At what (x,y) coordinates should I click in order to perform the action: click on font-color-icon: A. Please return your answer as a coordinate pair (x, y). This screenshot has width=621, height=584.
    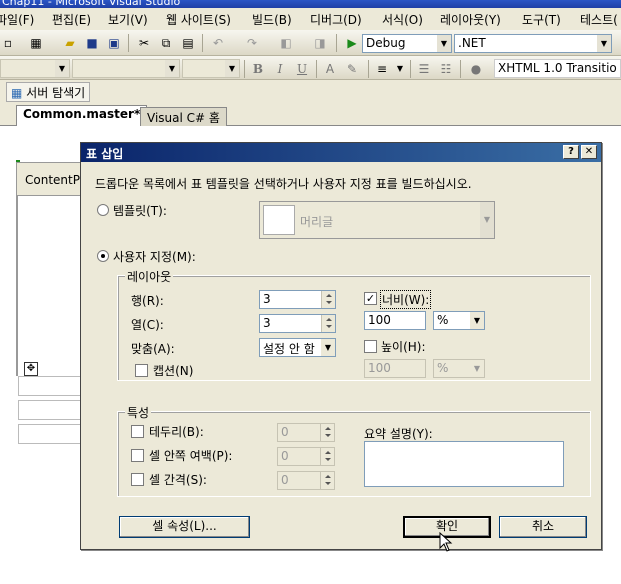
    Looking at the image, I should click on (330, 69).